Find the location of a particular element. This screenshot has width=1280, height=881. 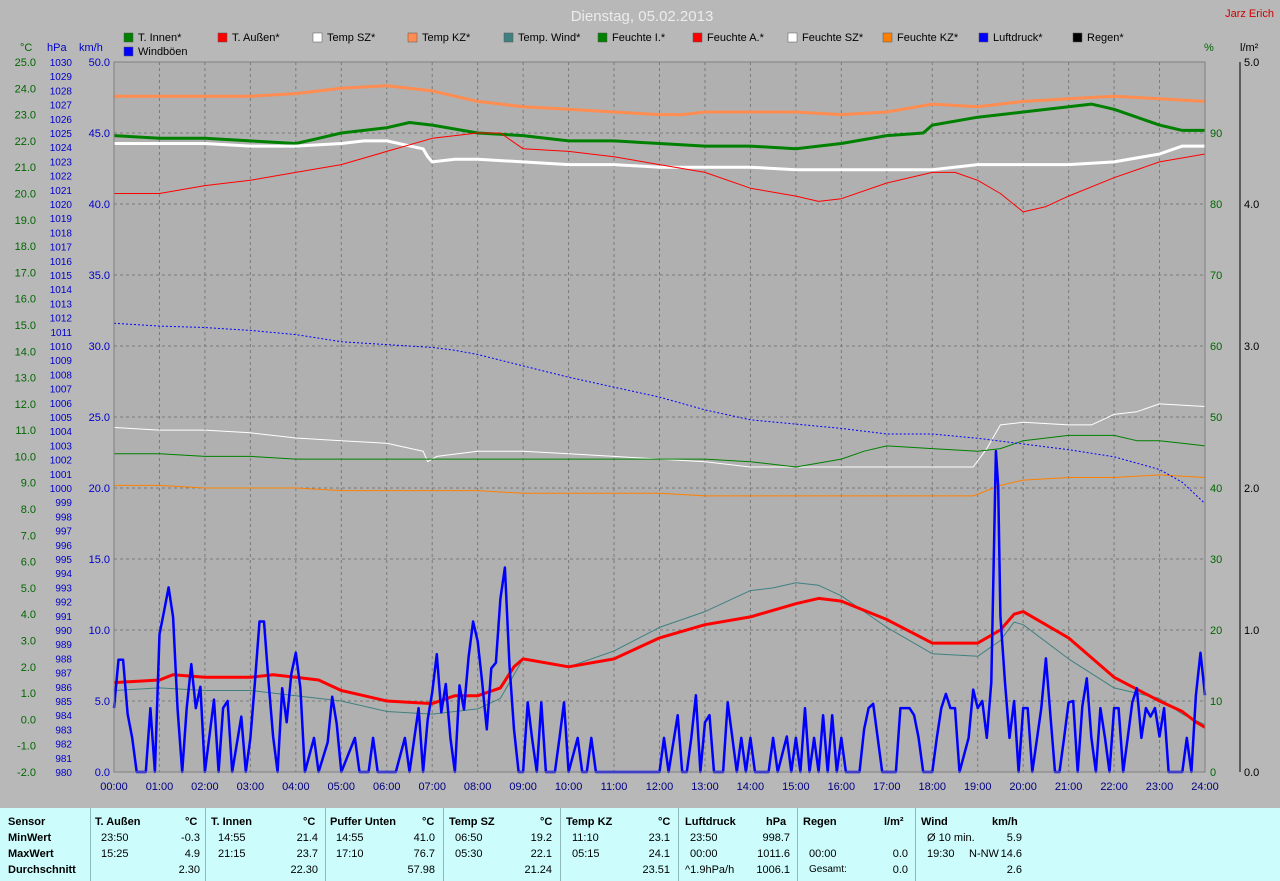

y-tick-label-pressure: 1004 is located at coordinates (61, 432).